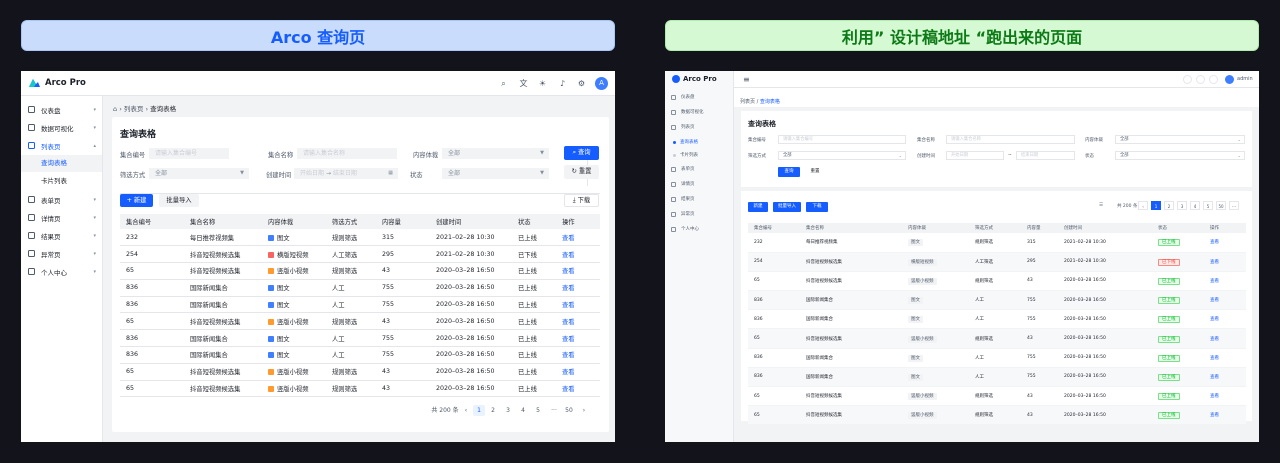 The width and height of the screenshot is (1280, 463). I want to click on content-type-select: 全部 ⌄, so click(1180, 139).